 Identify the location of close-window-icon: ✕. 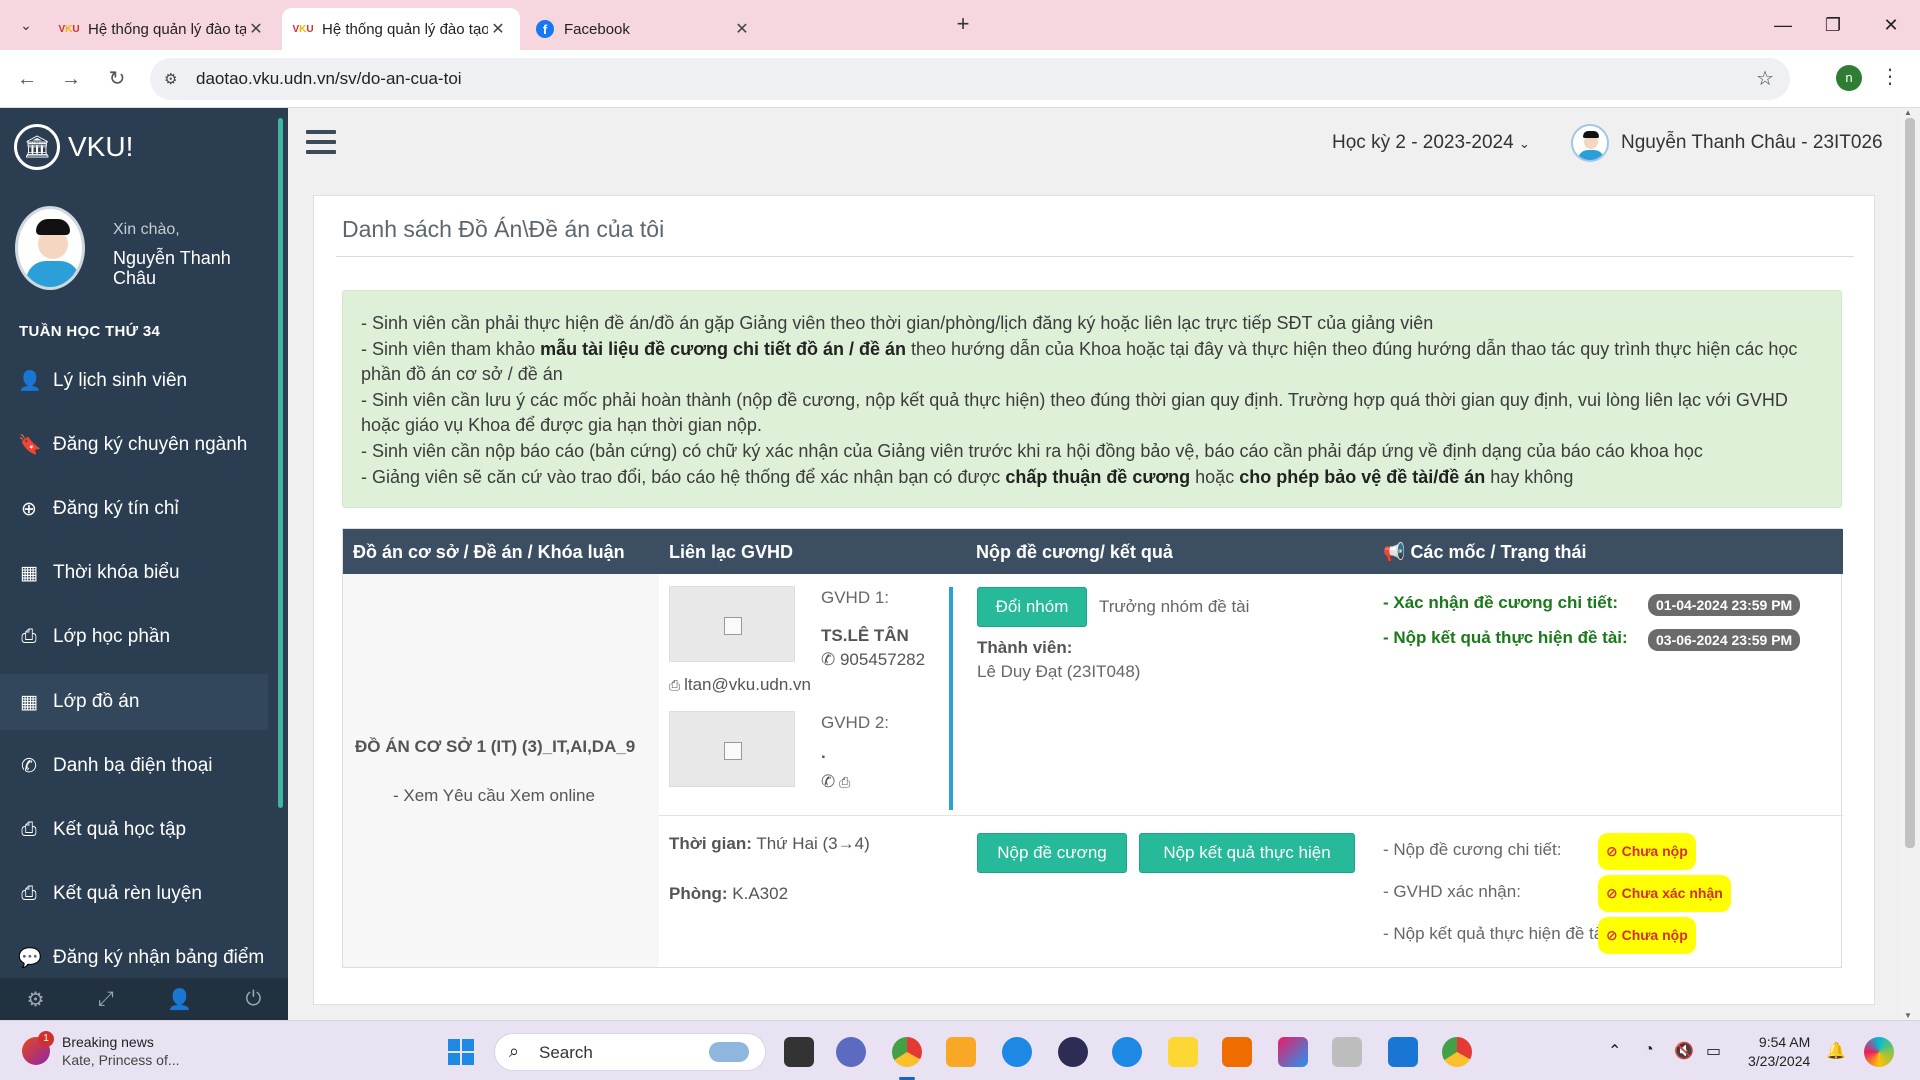
(1891, 25).